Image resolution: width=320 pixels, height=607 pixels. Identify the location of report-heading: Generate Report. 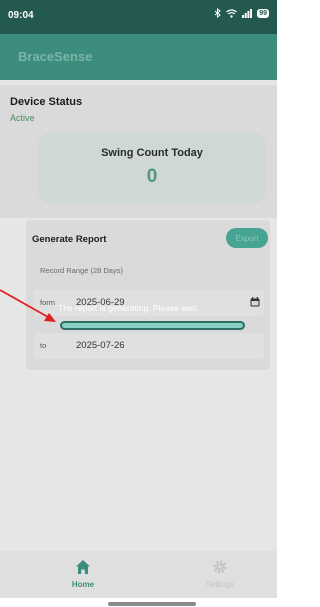
(69, 239).